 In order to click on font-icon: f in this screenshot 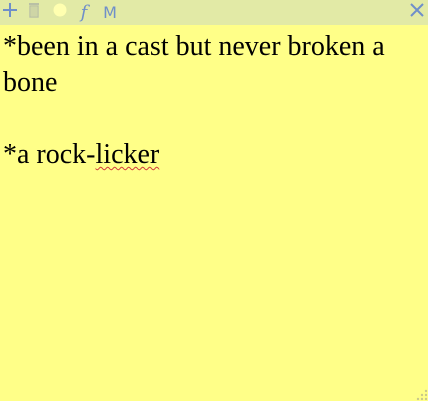, I will do `click(84, 12)`.